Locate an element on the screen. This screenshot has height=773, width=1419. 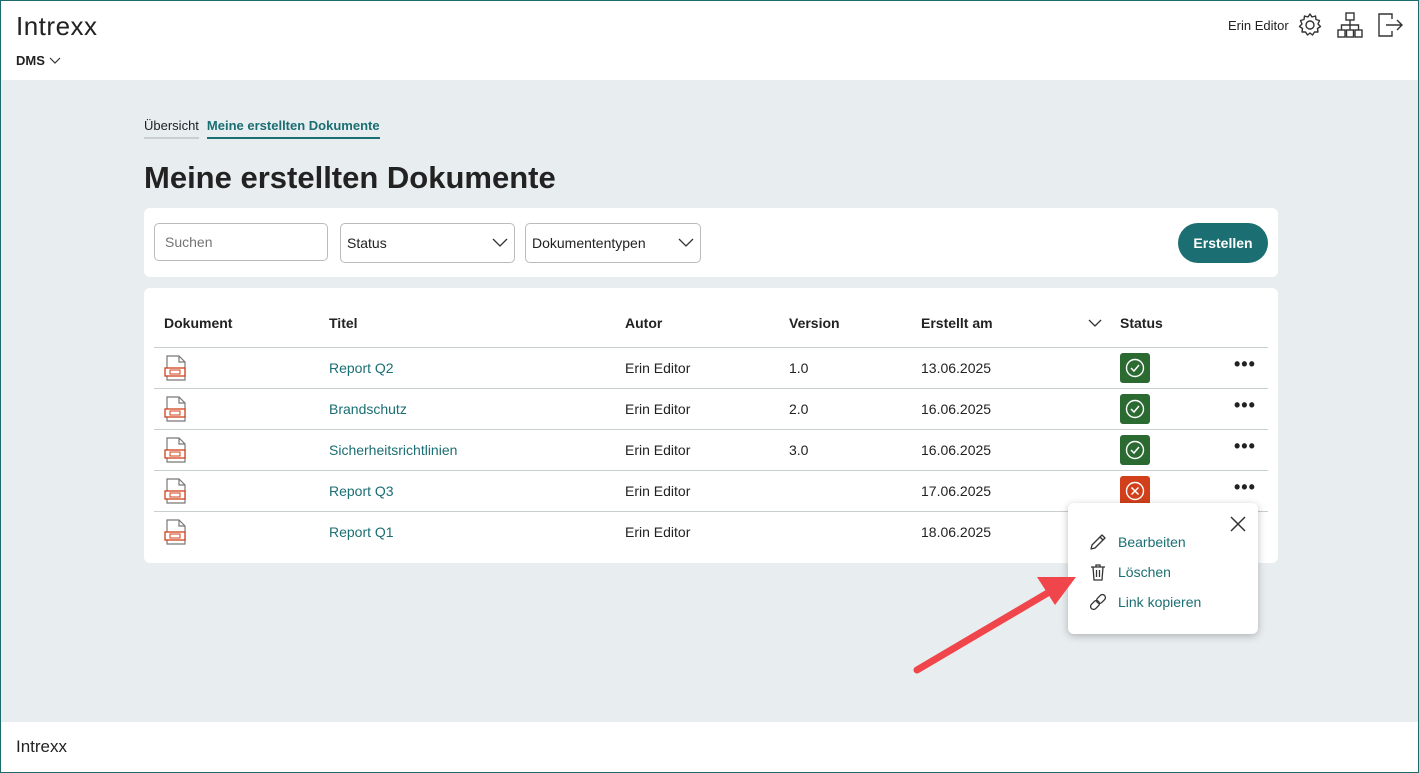
close-icon is located at coordinates (1238, 524).